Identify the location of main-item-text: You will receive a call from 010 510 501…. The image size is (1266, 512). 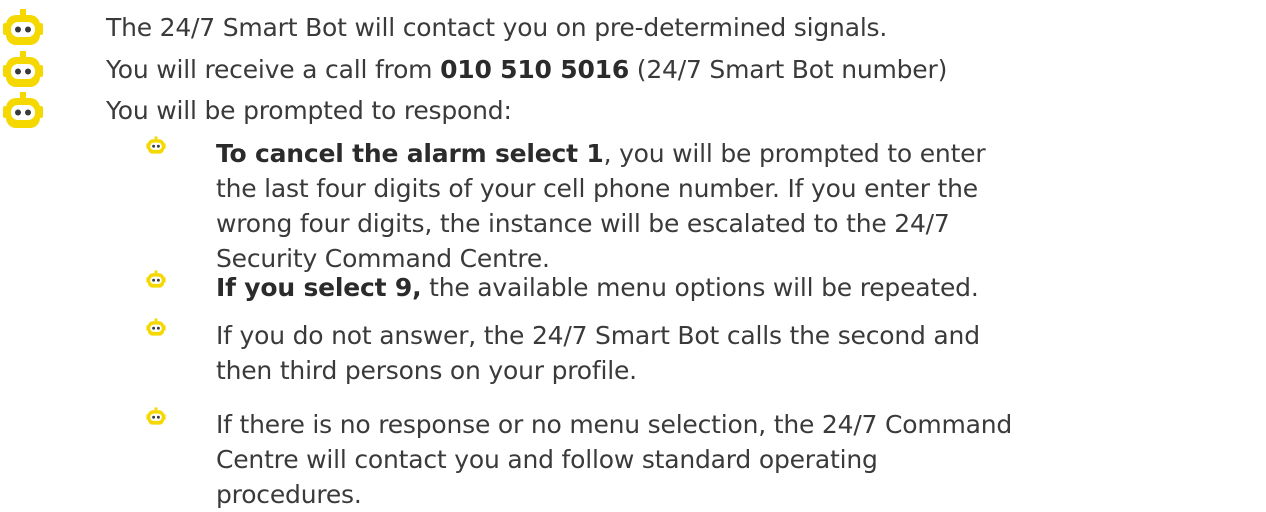
(527, 69).